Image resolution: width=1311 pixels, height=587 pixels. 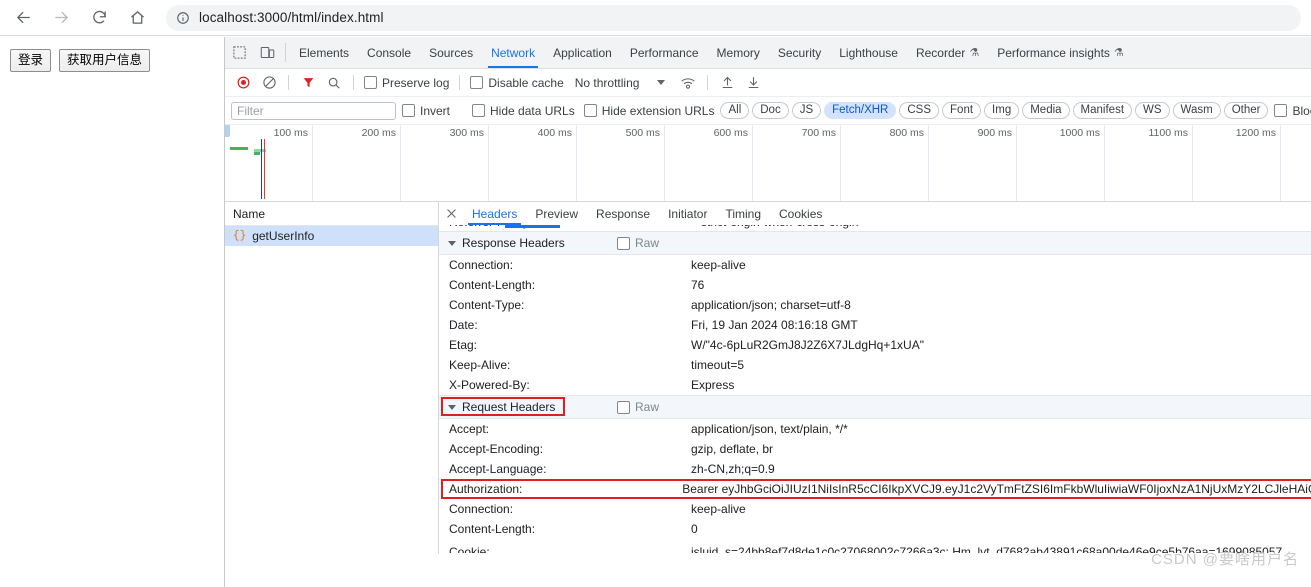 What do you see at coordinates (267, 52) in the screenshot?
I see `device-toolbar-icon` at bounding box center [267, 52].